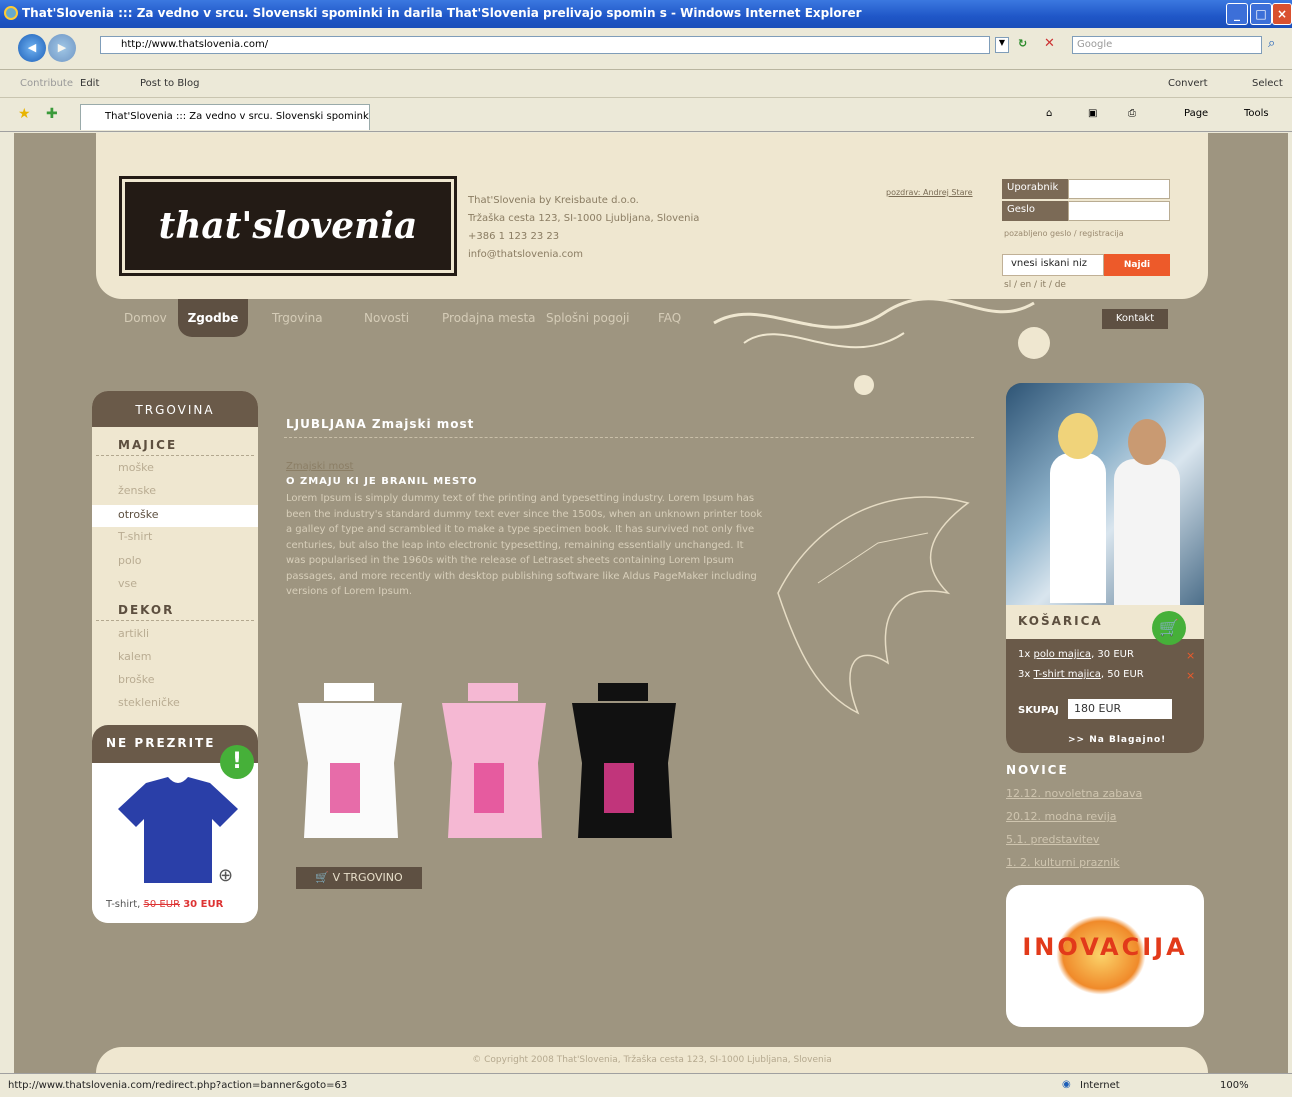  Describe the element at coordinates (32, 48) in the screenshot. I see `back-button: ◀` at that location.